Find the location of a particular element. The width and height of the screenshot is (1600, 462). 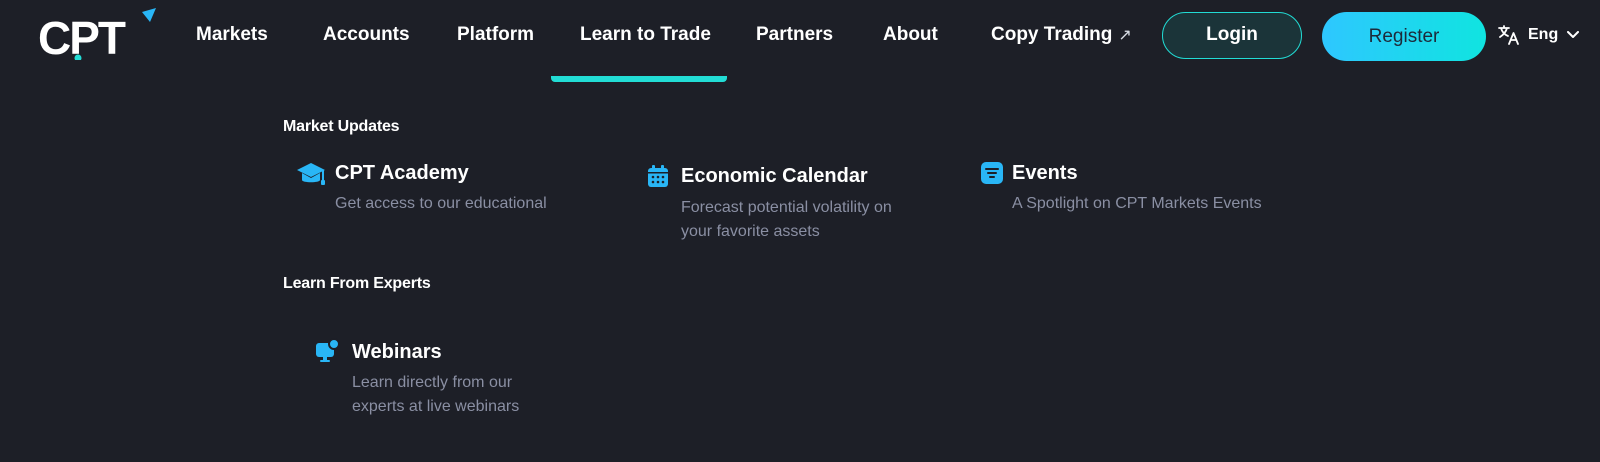

translate-icon is located at coordinates (1509, 35).